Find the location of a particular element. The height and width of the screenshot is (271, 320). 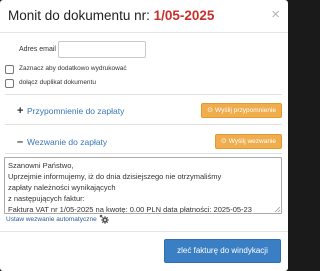

send-reminder-button: ⊙ Wyślij przypomnienie is located at coordinates (241, 110).